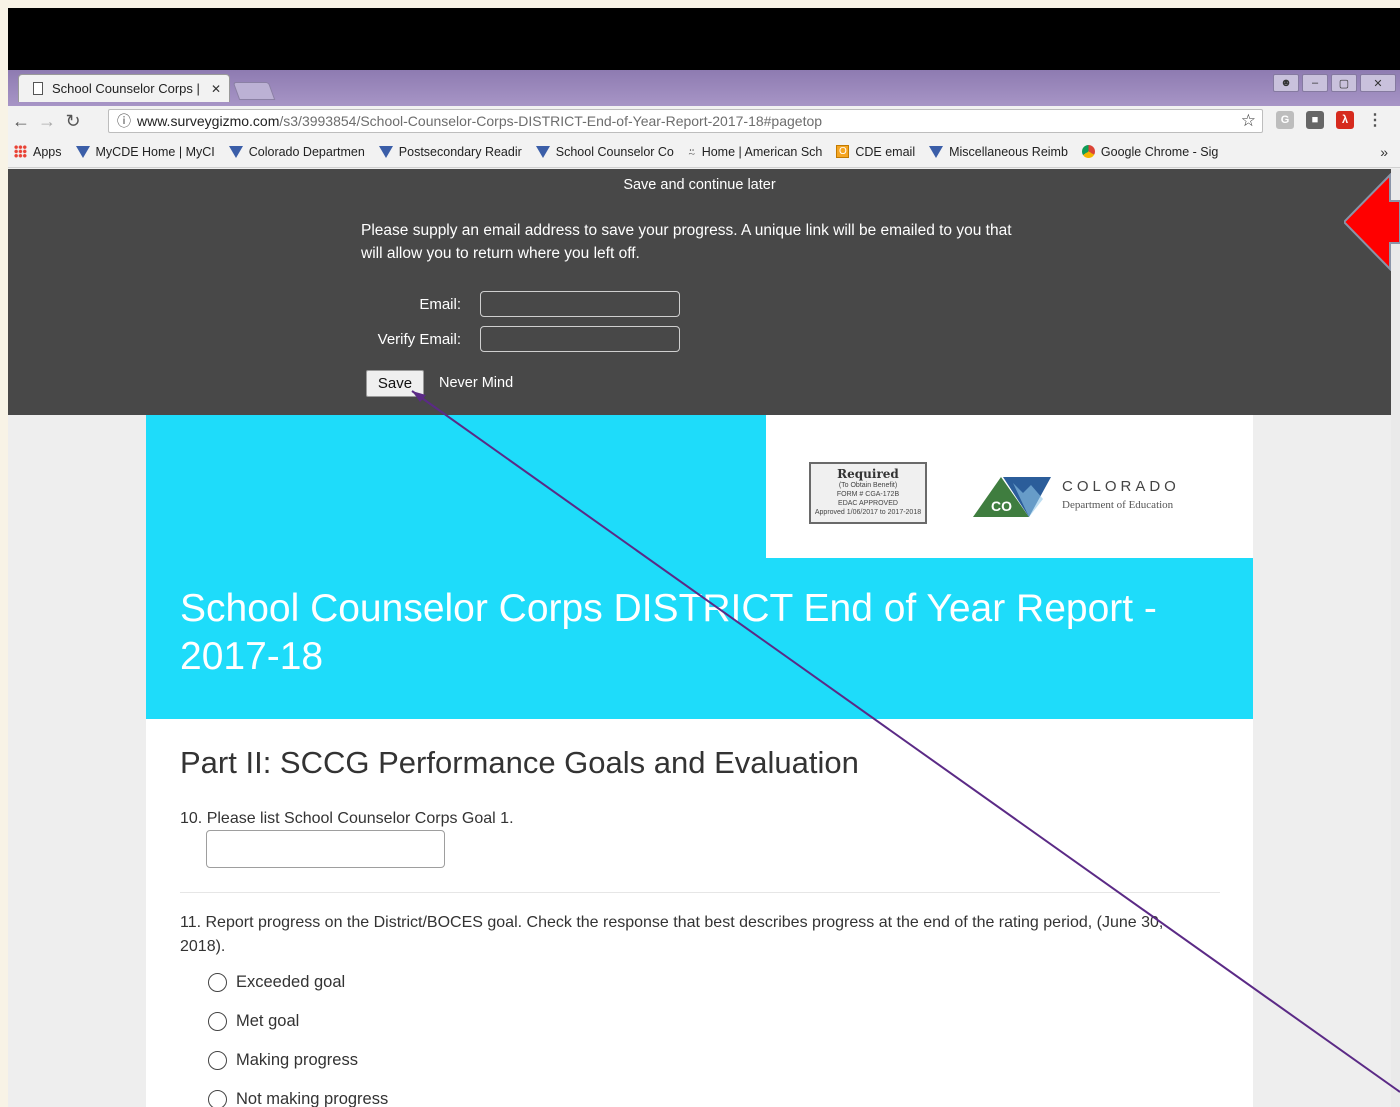 The image size is (1400, 1107). I want to click on window-controls: ☻ – ▢ ✕, so click(1334, 83).